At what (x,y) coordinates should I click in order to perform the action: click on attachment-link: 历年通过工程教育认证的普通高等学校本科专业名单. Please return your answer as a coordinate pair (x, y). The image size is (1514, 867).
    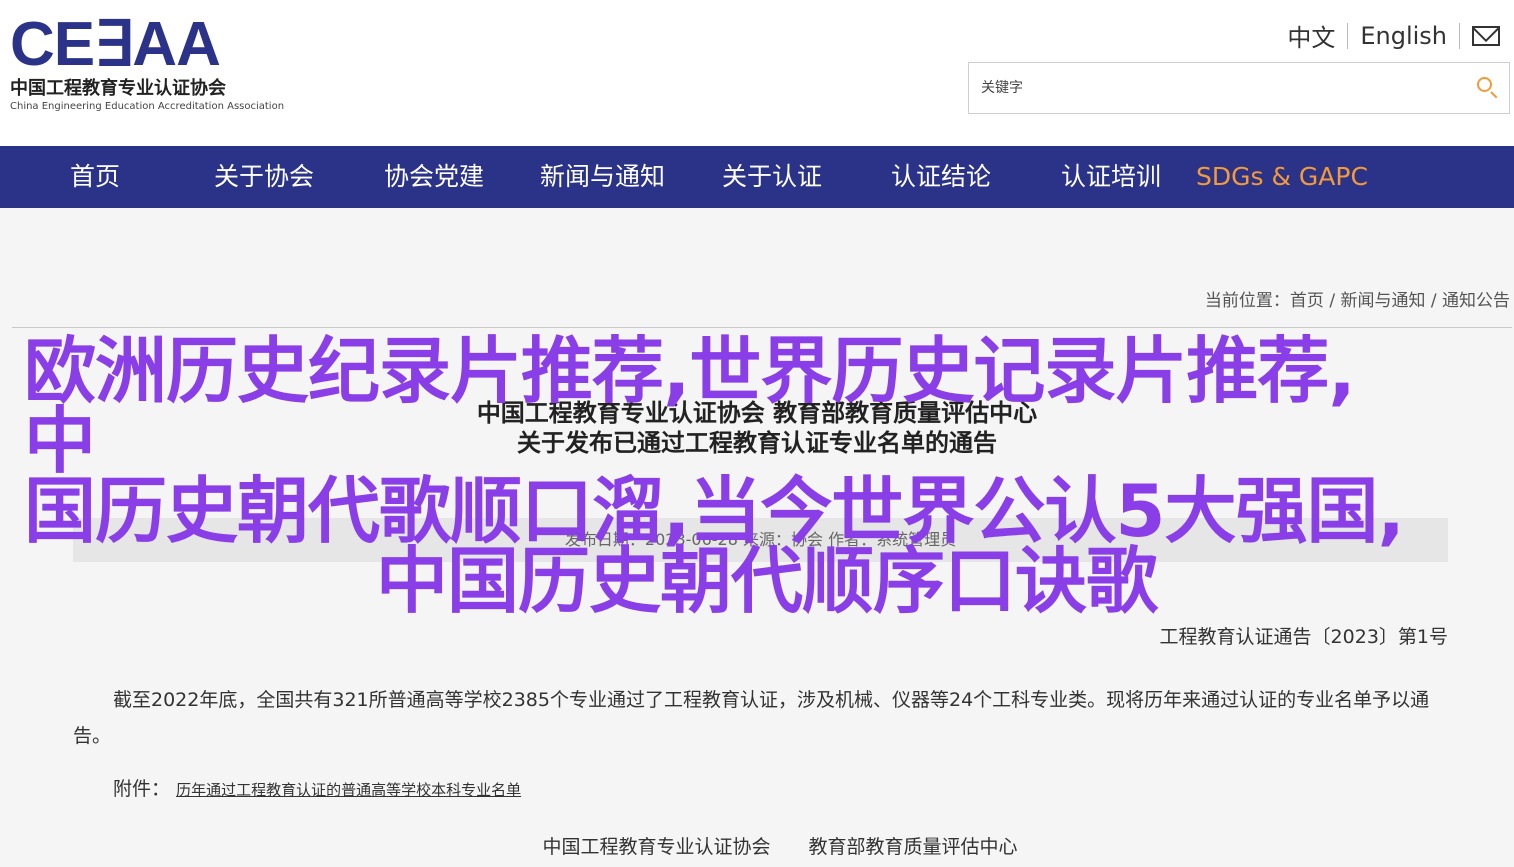
    Looking at the image, I should click on (348, 790).